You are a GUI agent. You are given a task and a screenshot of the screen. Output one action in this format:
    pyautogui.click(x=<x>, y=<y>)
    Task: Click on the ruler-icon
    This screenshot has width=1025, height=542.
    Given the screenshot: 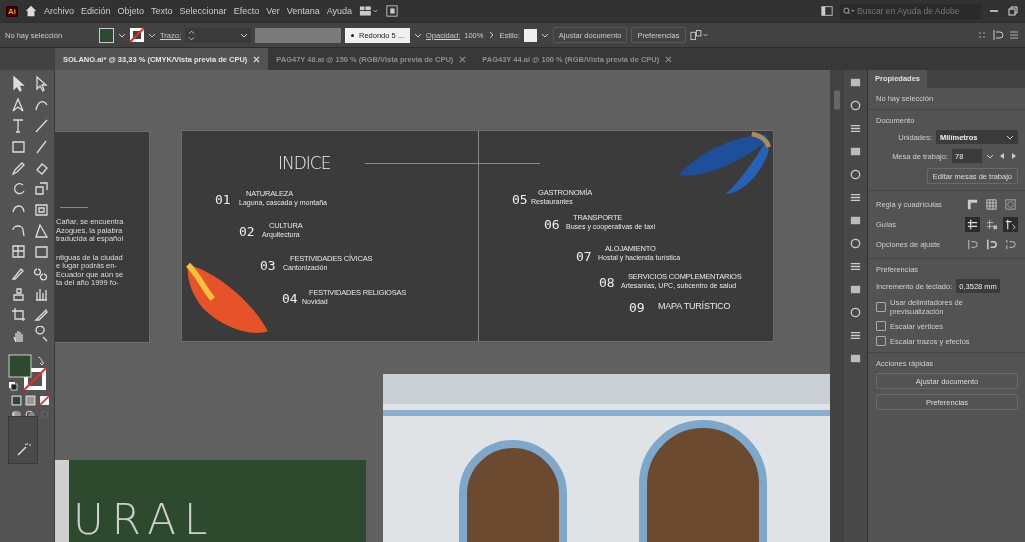 What is the action you would take?
    pyautogui.click(x=972, y=204)
    